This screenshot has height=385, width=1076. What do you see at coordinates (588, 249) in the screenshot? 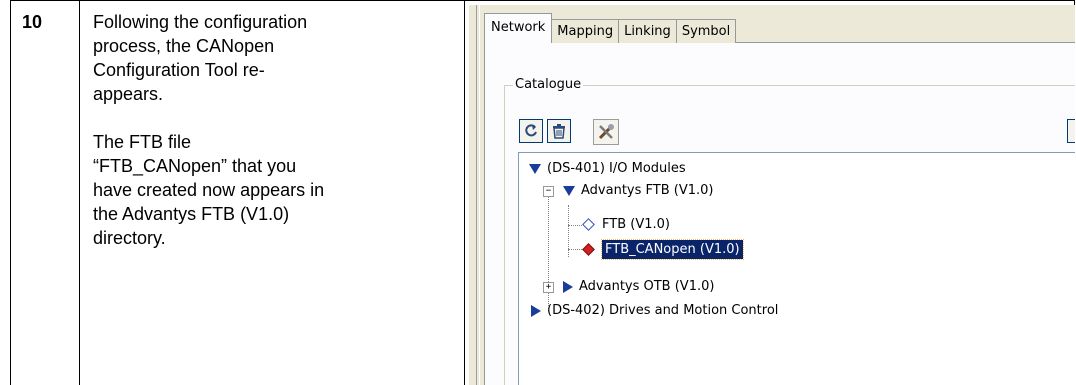
I see `diamond-red-icon` at bounding box center [588, 249].